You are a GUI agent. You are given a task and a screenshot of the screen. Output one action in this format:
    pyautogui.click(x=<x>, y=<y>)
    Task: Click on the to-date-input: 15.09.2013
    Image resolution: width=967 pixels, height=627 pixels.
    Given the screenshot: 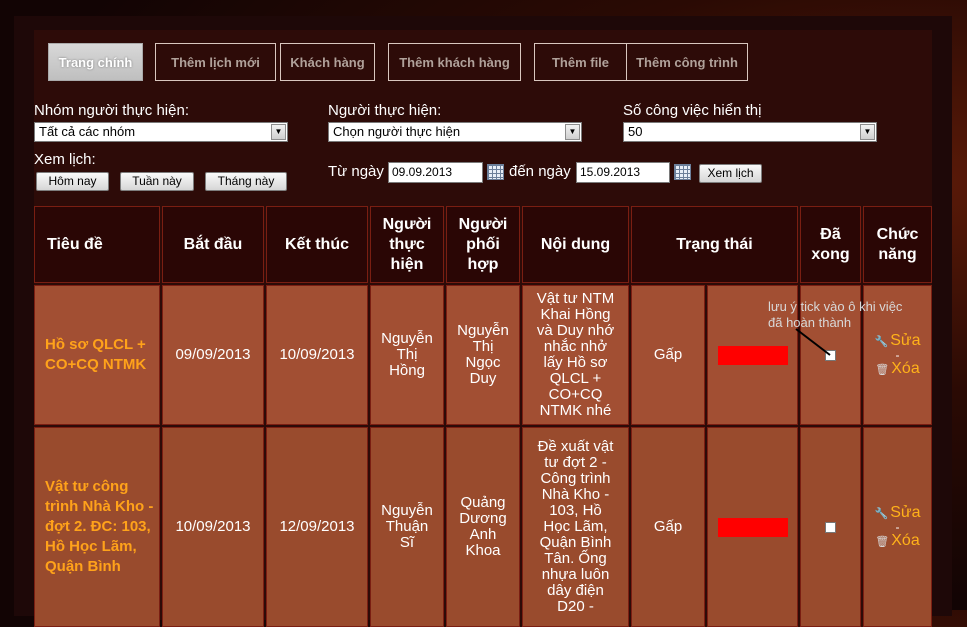 What is the action you would take?
    pyautogui.click(x=623, y=172)
    